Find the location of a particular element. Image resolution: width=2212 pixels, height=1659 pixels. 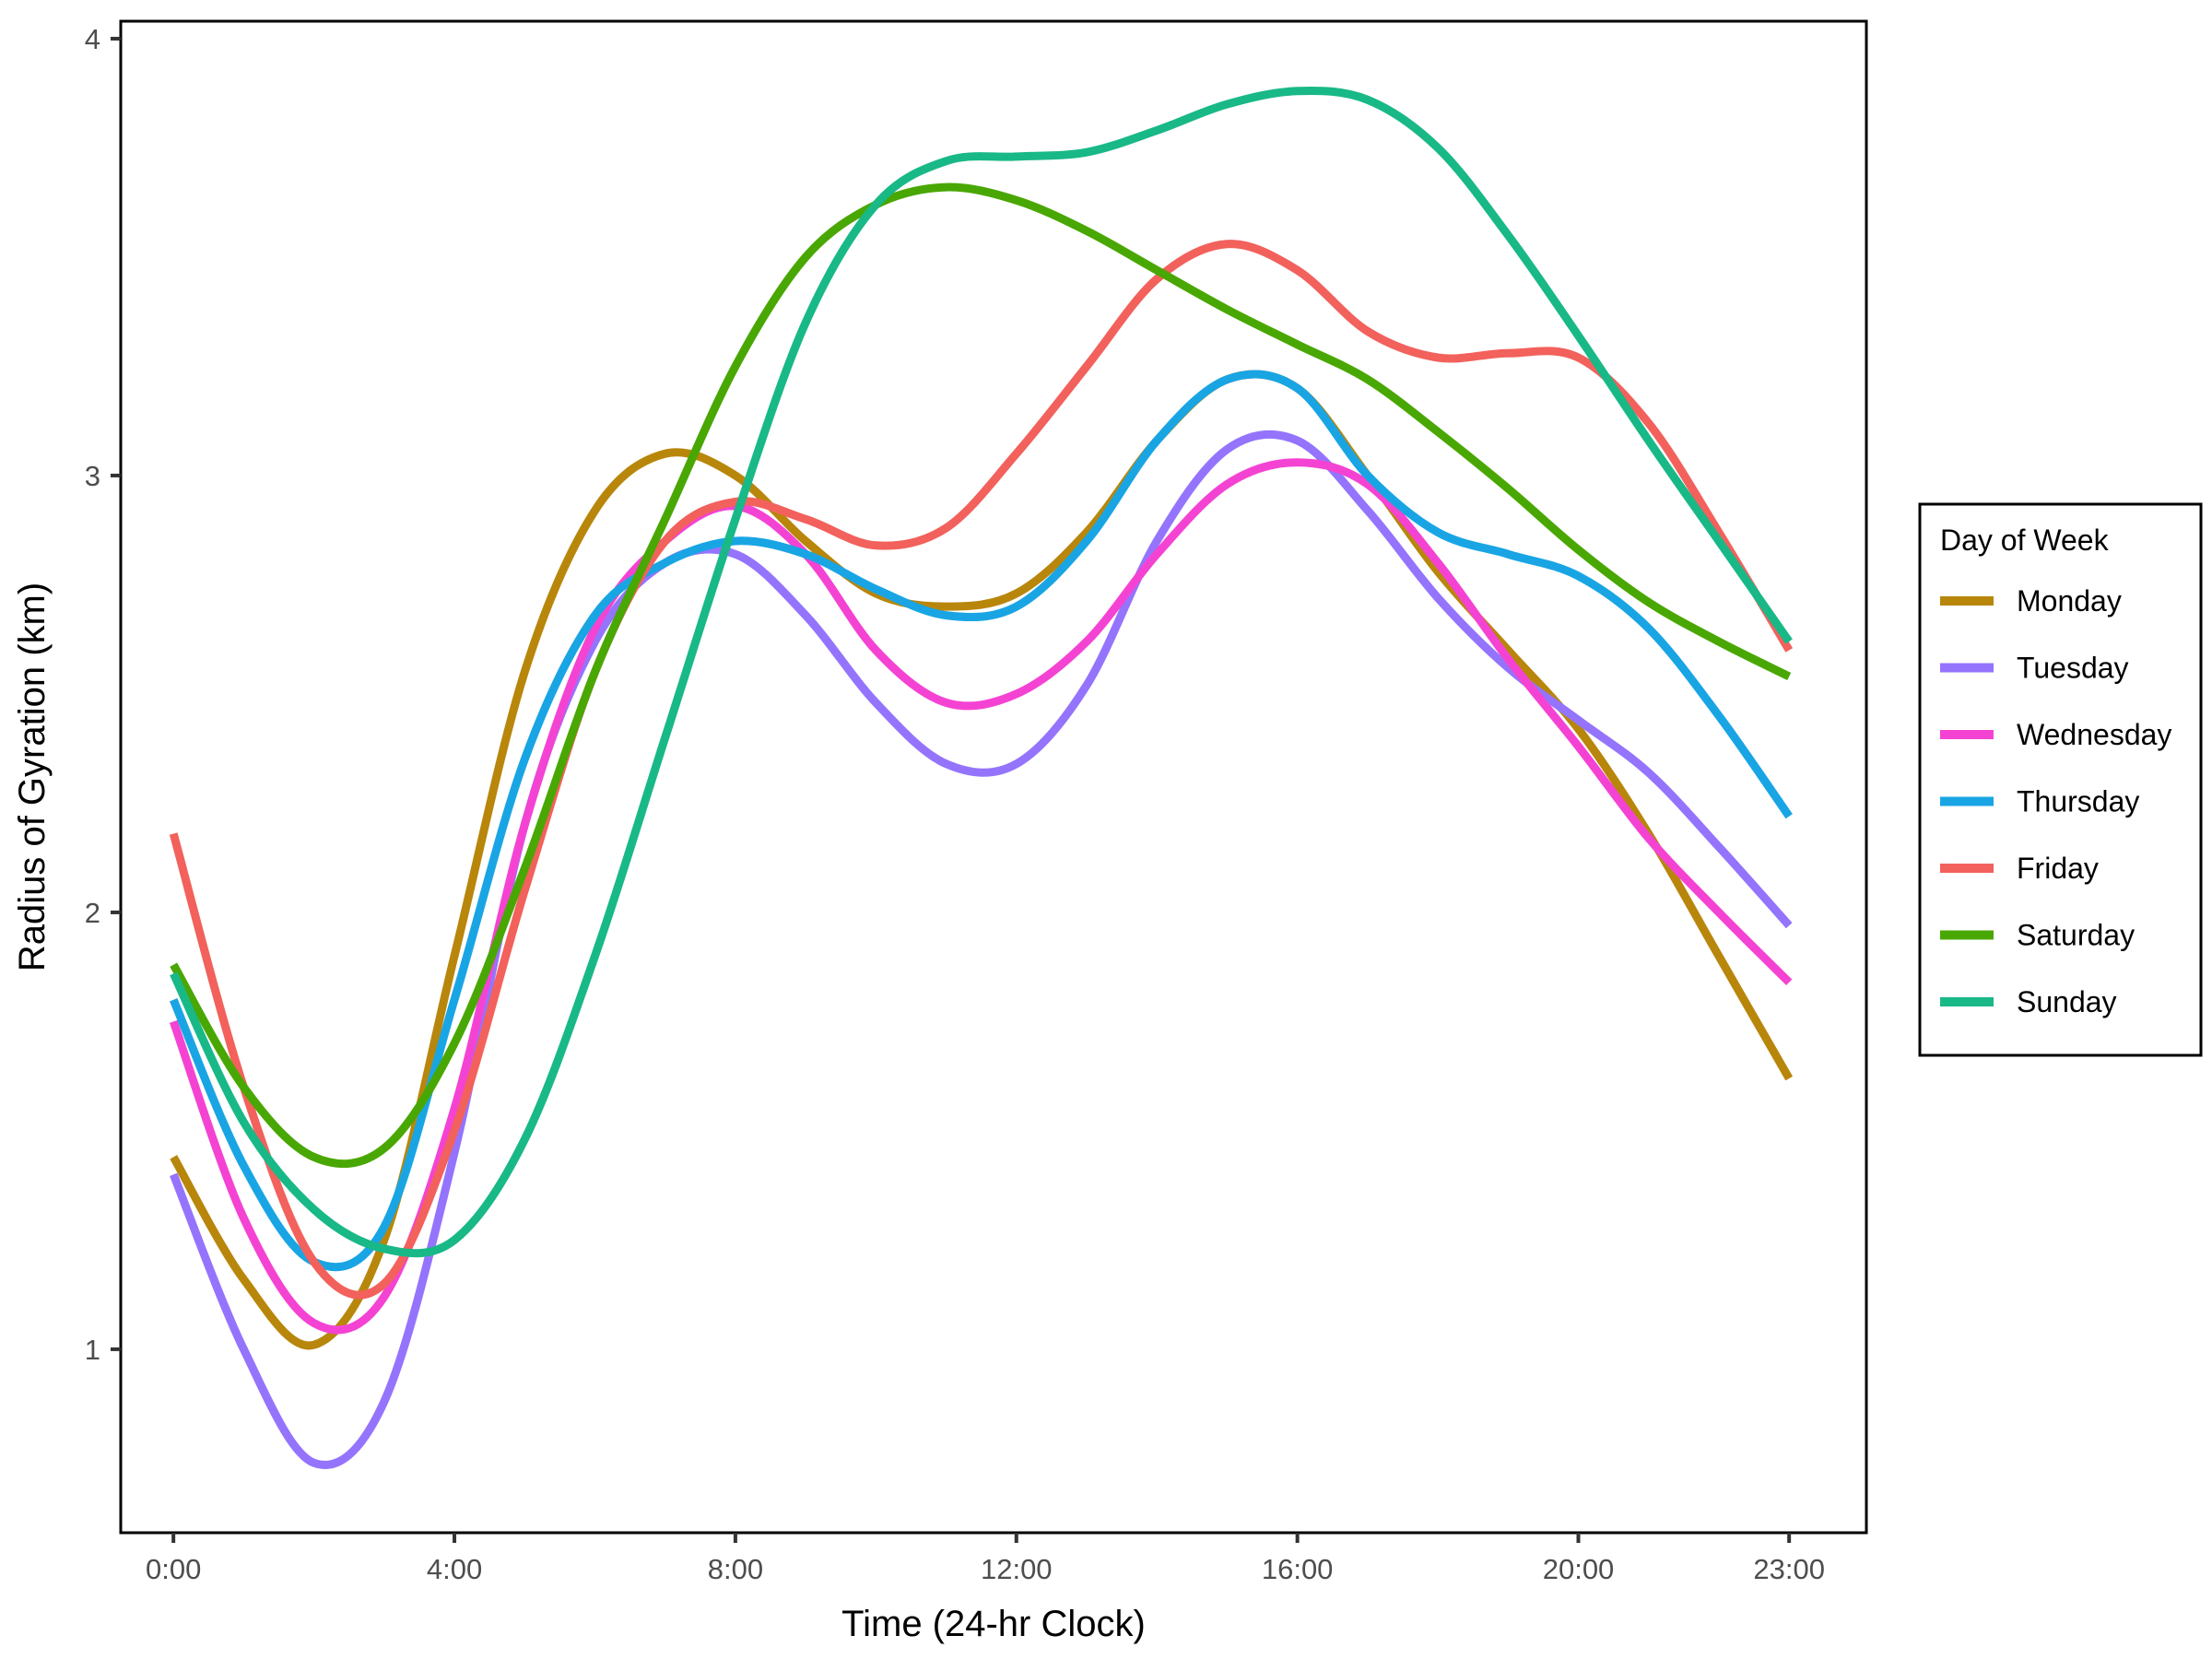

x-tick-label: 8:00 is located at coordinates (735, 1569).